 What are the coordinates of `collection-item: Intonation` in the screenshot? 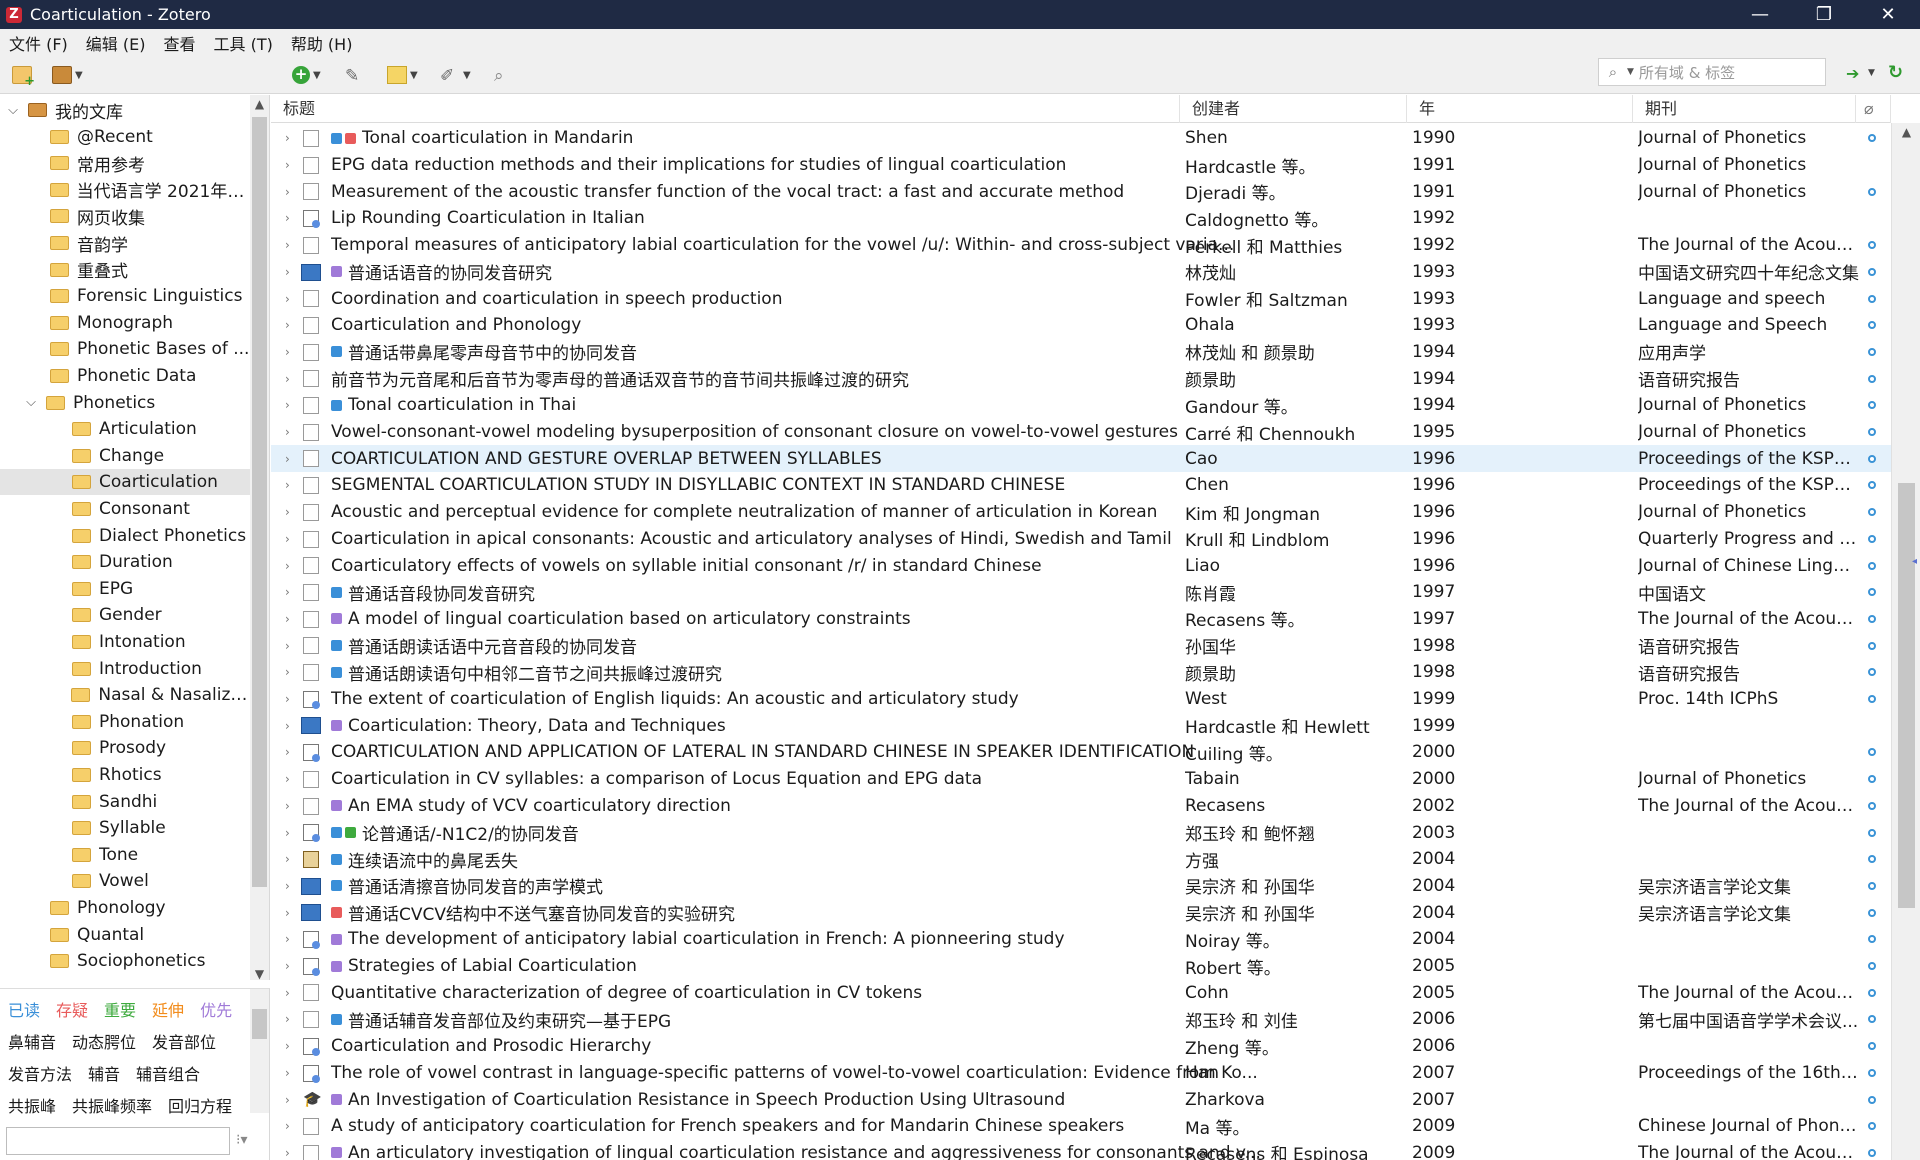 It's located at (125, 642).